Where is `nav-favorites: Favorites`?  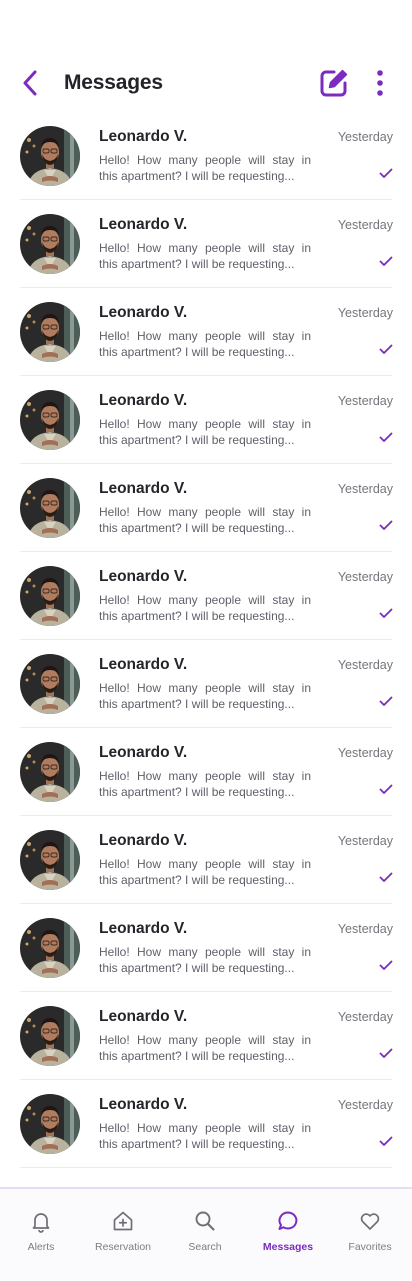 nav-favorites: Favorites is located at coordinates (370, 1235).